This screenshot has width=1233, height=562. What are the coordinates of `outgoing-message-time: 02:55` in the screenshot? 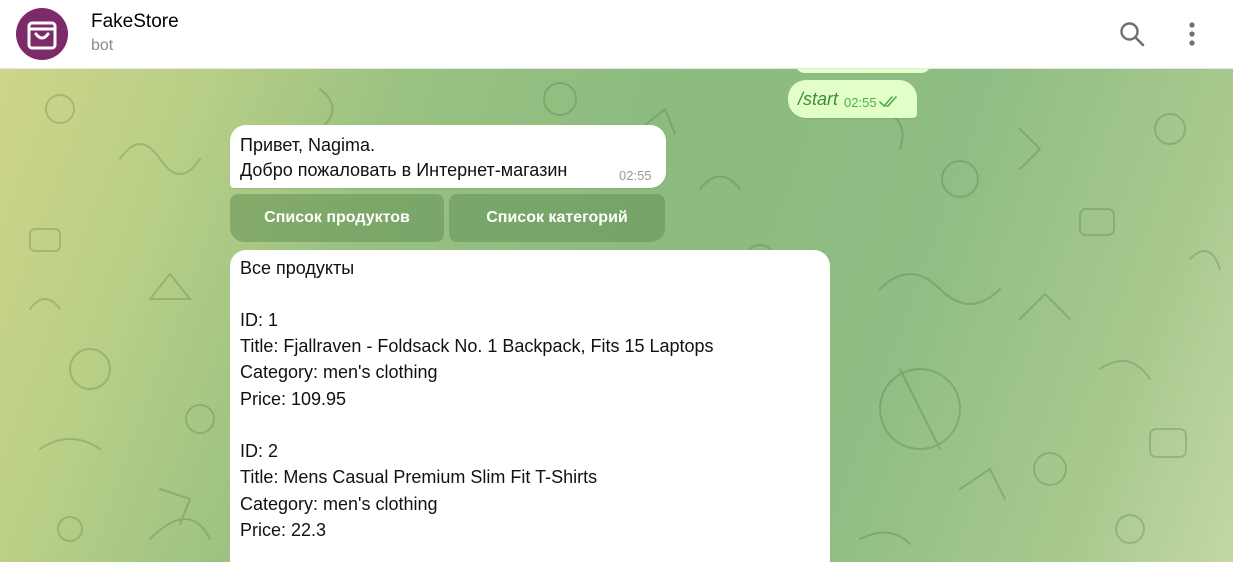 It's located at (860, 102).